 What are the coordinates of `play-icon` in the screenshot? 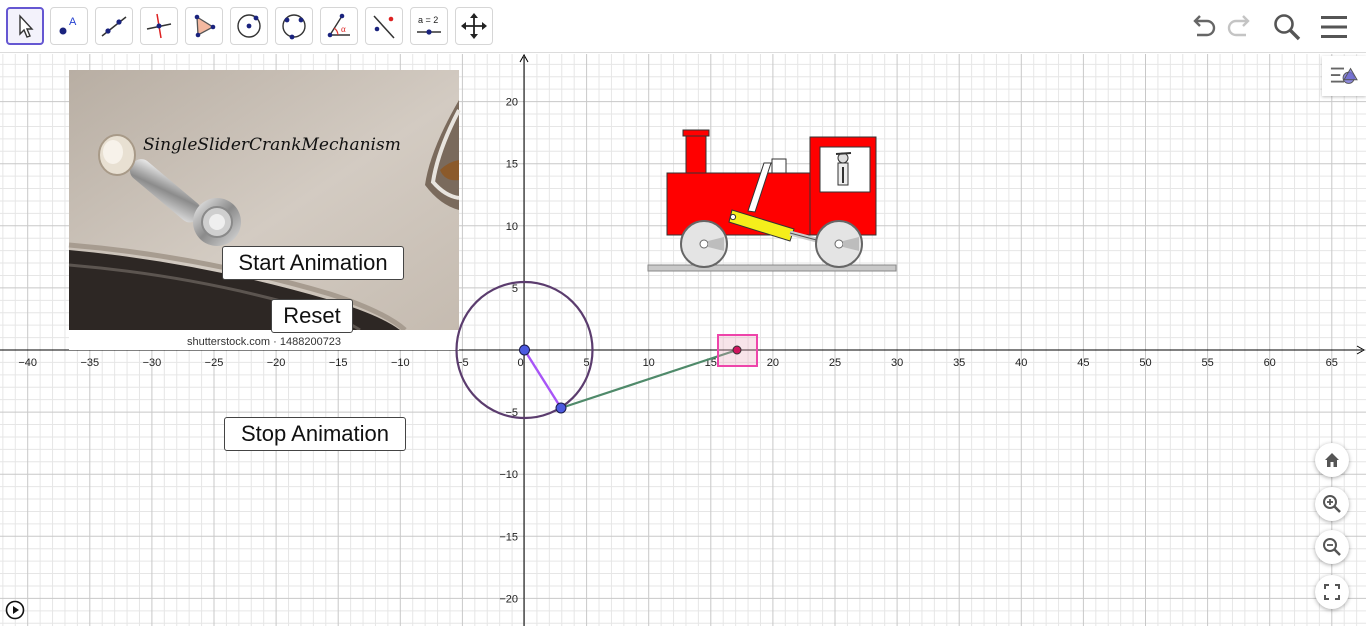 It's located at (15, 610).